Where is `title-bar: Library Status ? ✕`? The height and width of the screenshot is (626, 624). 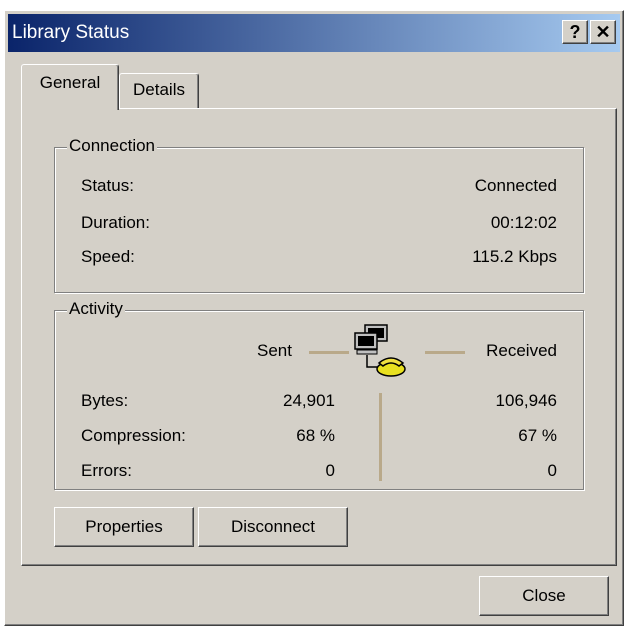
title-bar: Library Status ? ✕ is located at coordinates (314, 33).